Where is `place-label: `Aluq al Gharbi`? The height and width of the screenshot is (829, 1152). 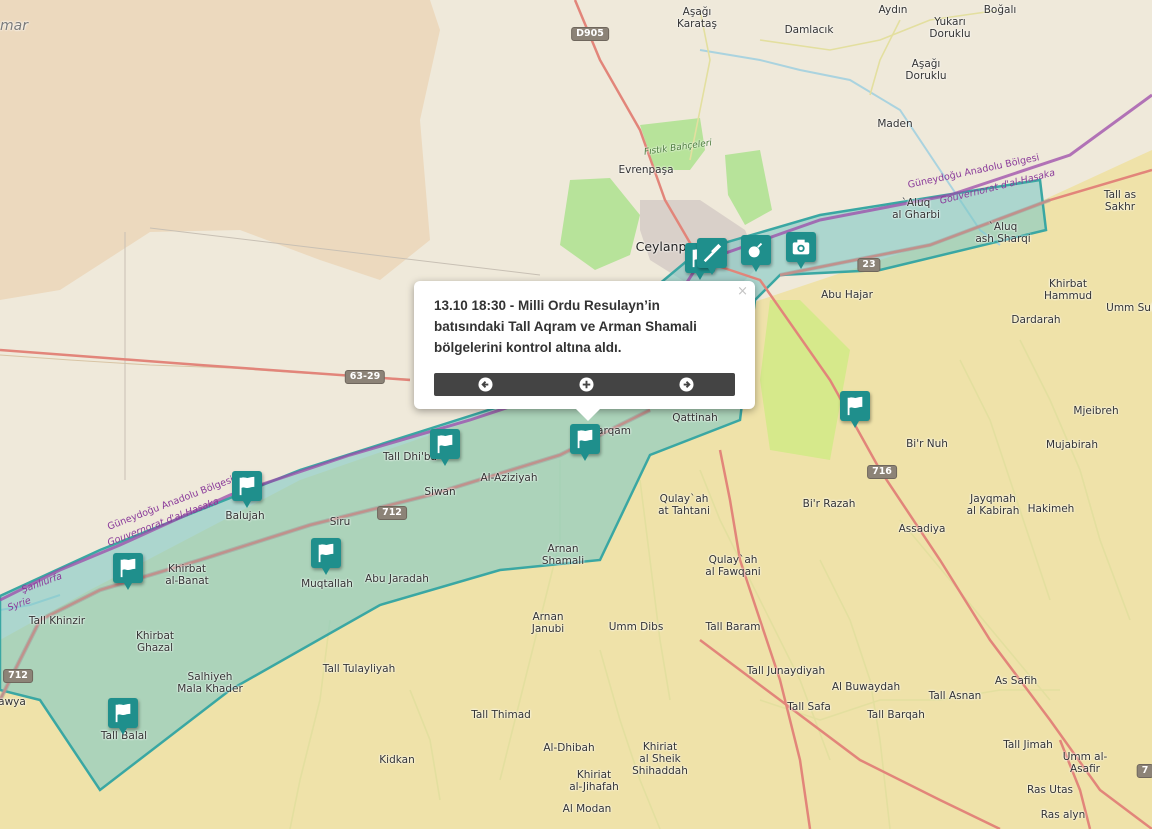 place-label: `Aluq al Gharbi is located at coordinates (916, 209).